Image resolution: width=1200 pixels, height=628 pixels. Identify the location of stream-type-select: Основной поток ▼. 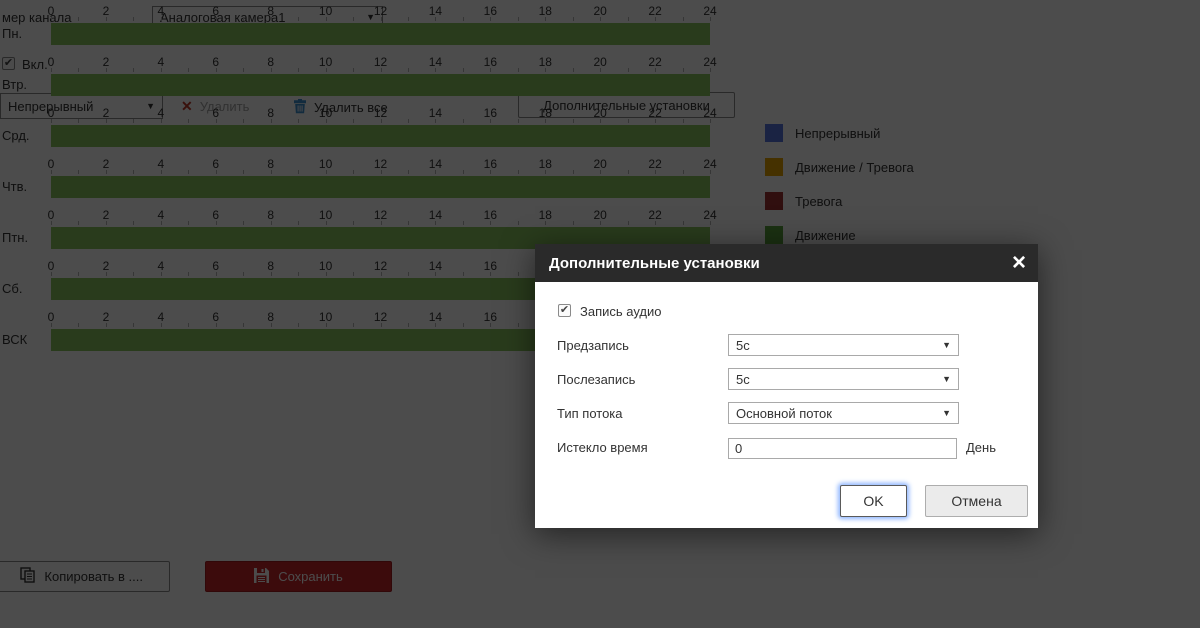
(843, 413).